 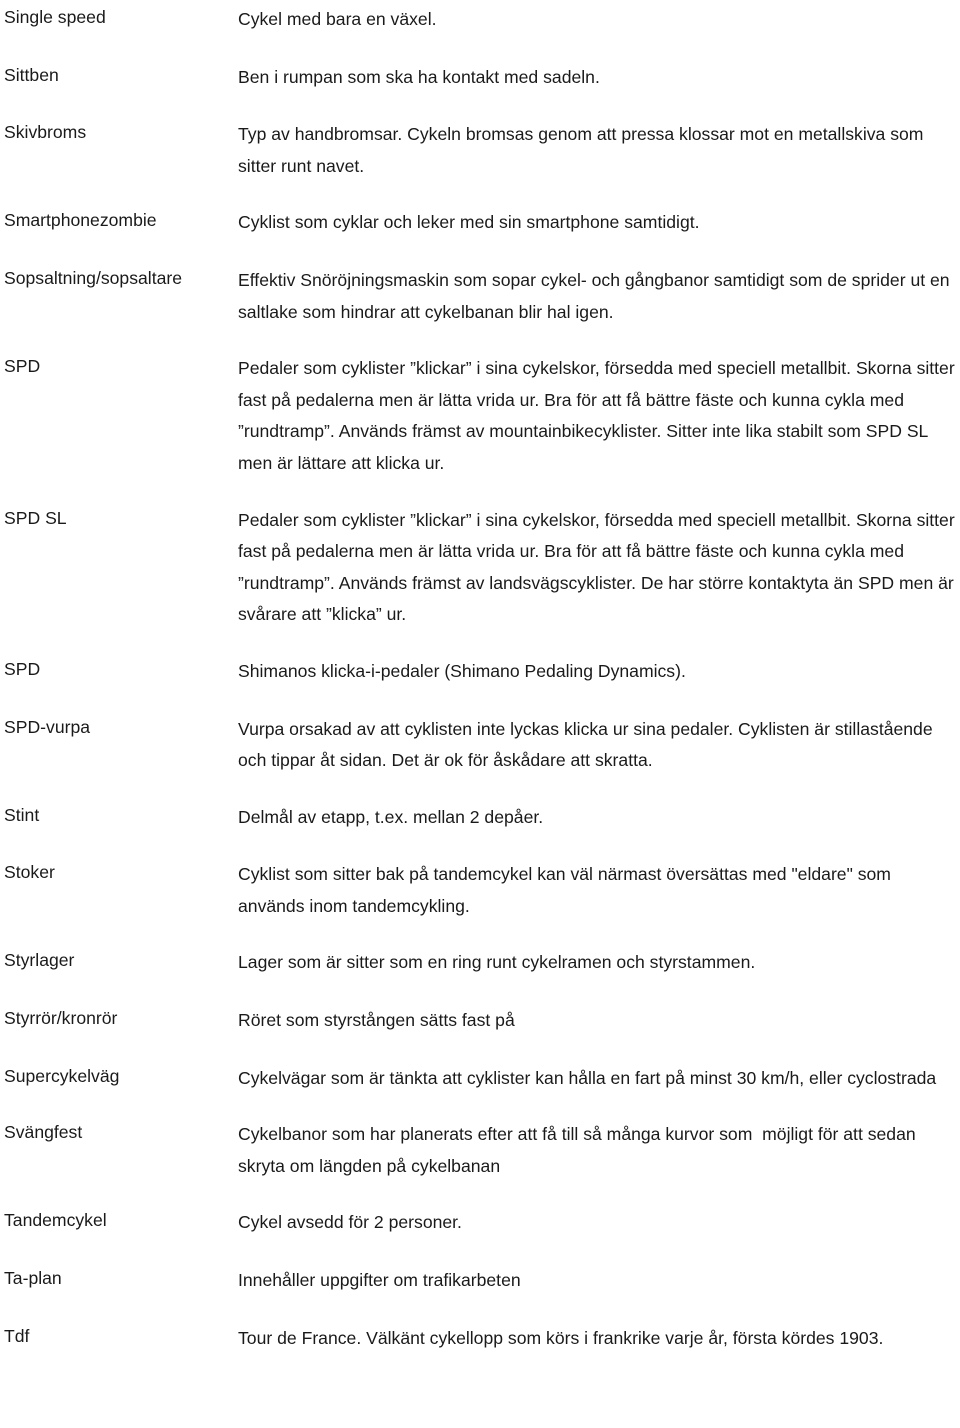 I want to click on glossary-definition: Röret som styrstången sätts fast på, so click(x=376, y=1020).